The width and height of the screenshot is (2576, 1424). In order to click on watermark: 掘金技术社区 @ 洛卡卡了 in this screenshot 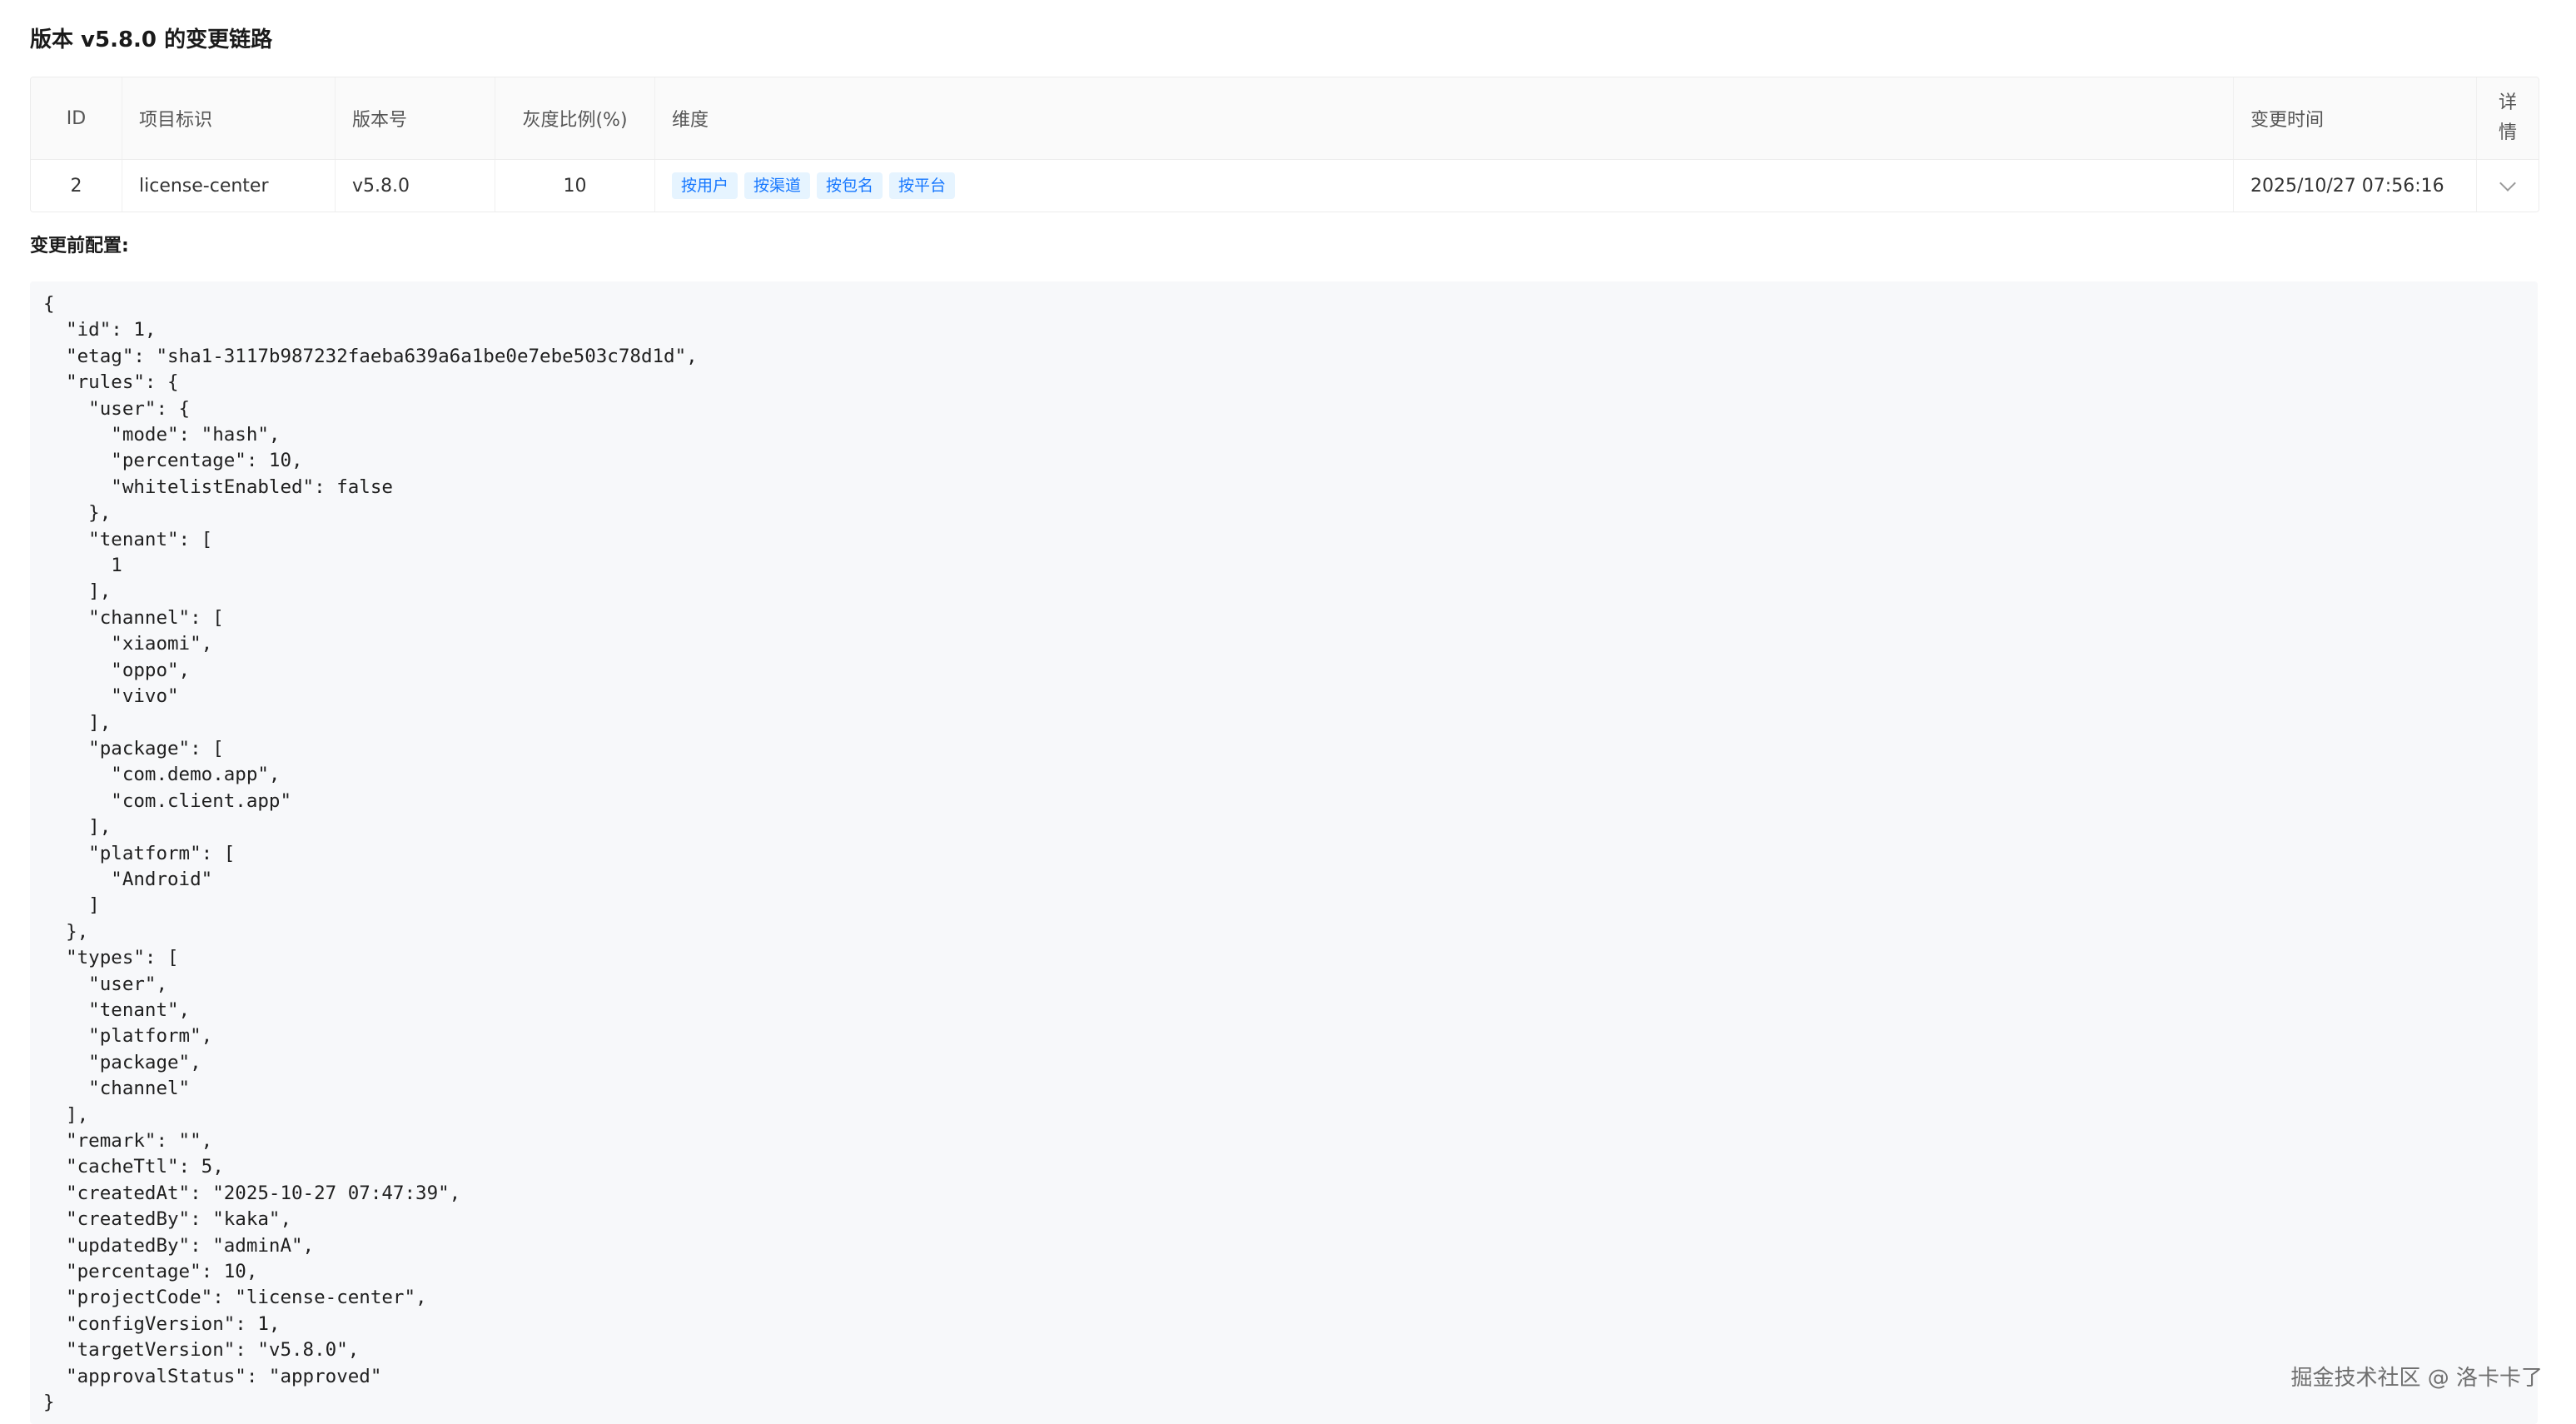, I will do `click(2416, 1378)`.